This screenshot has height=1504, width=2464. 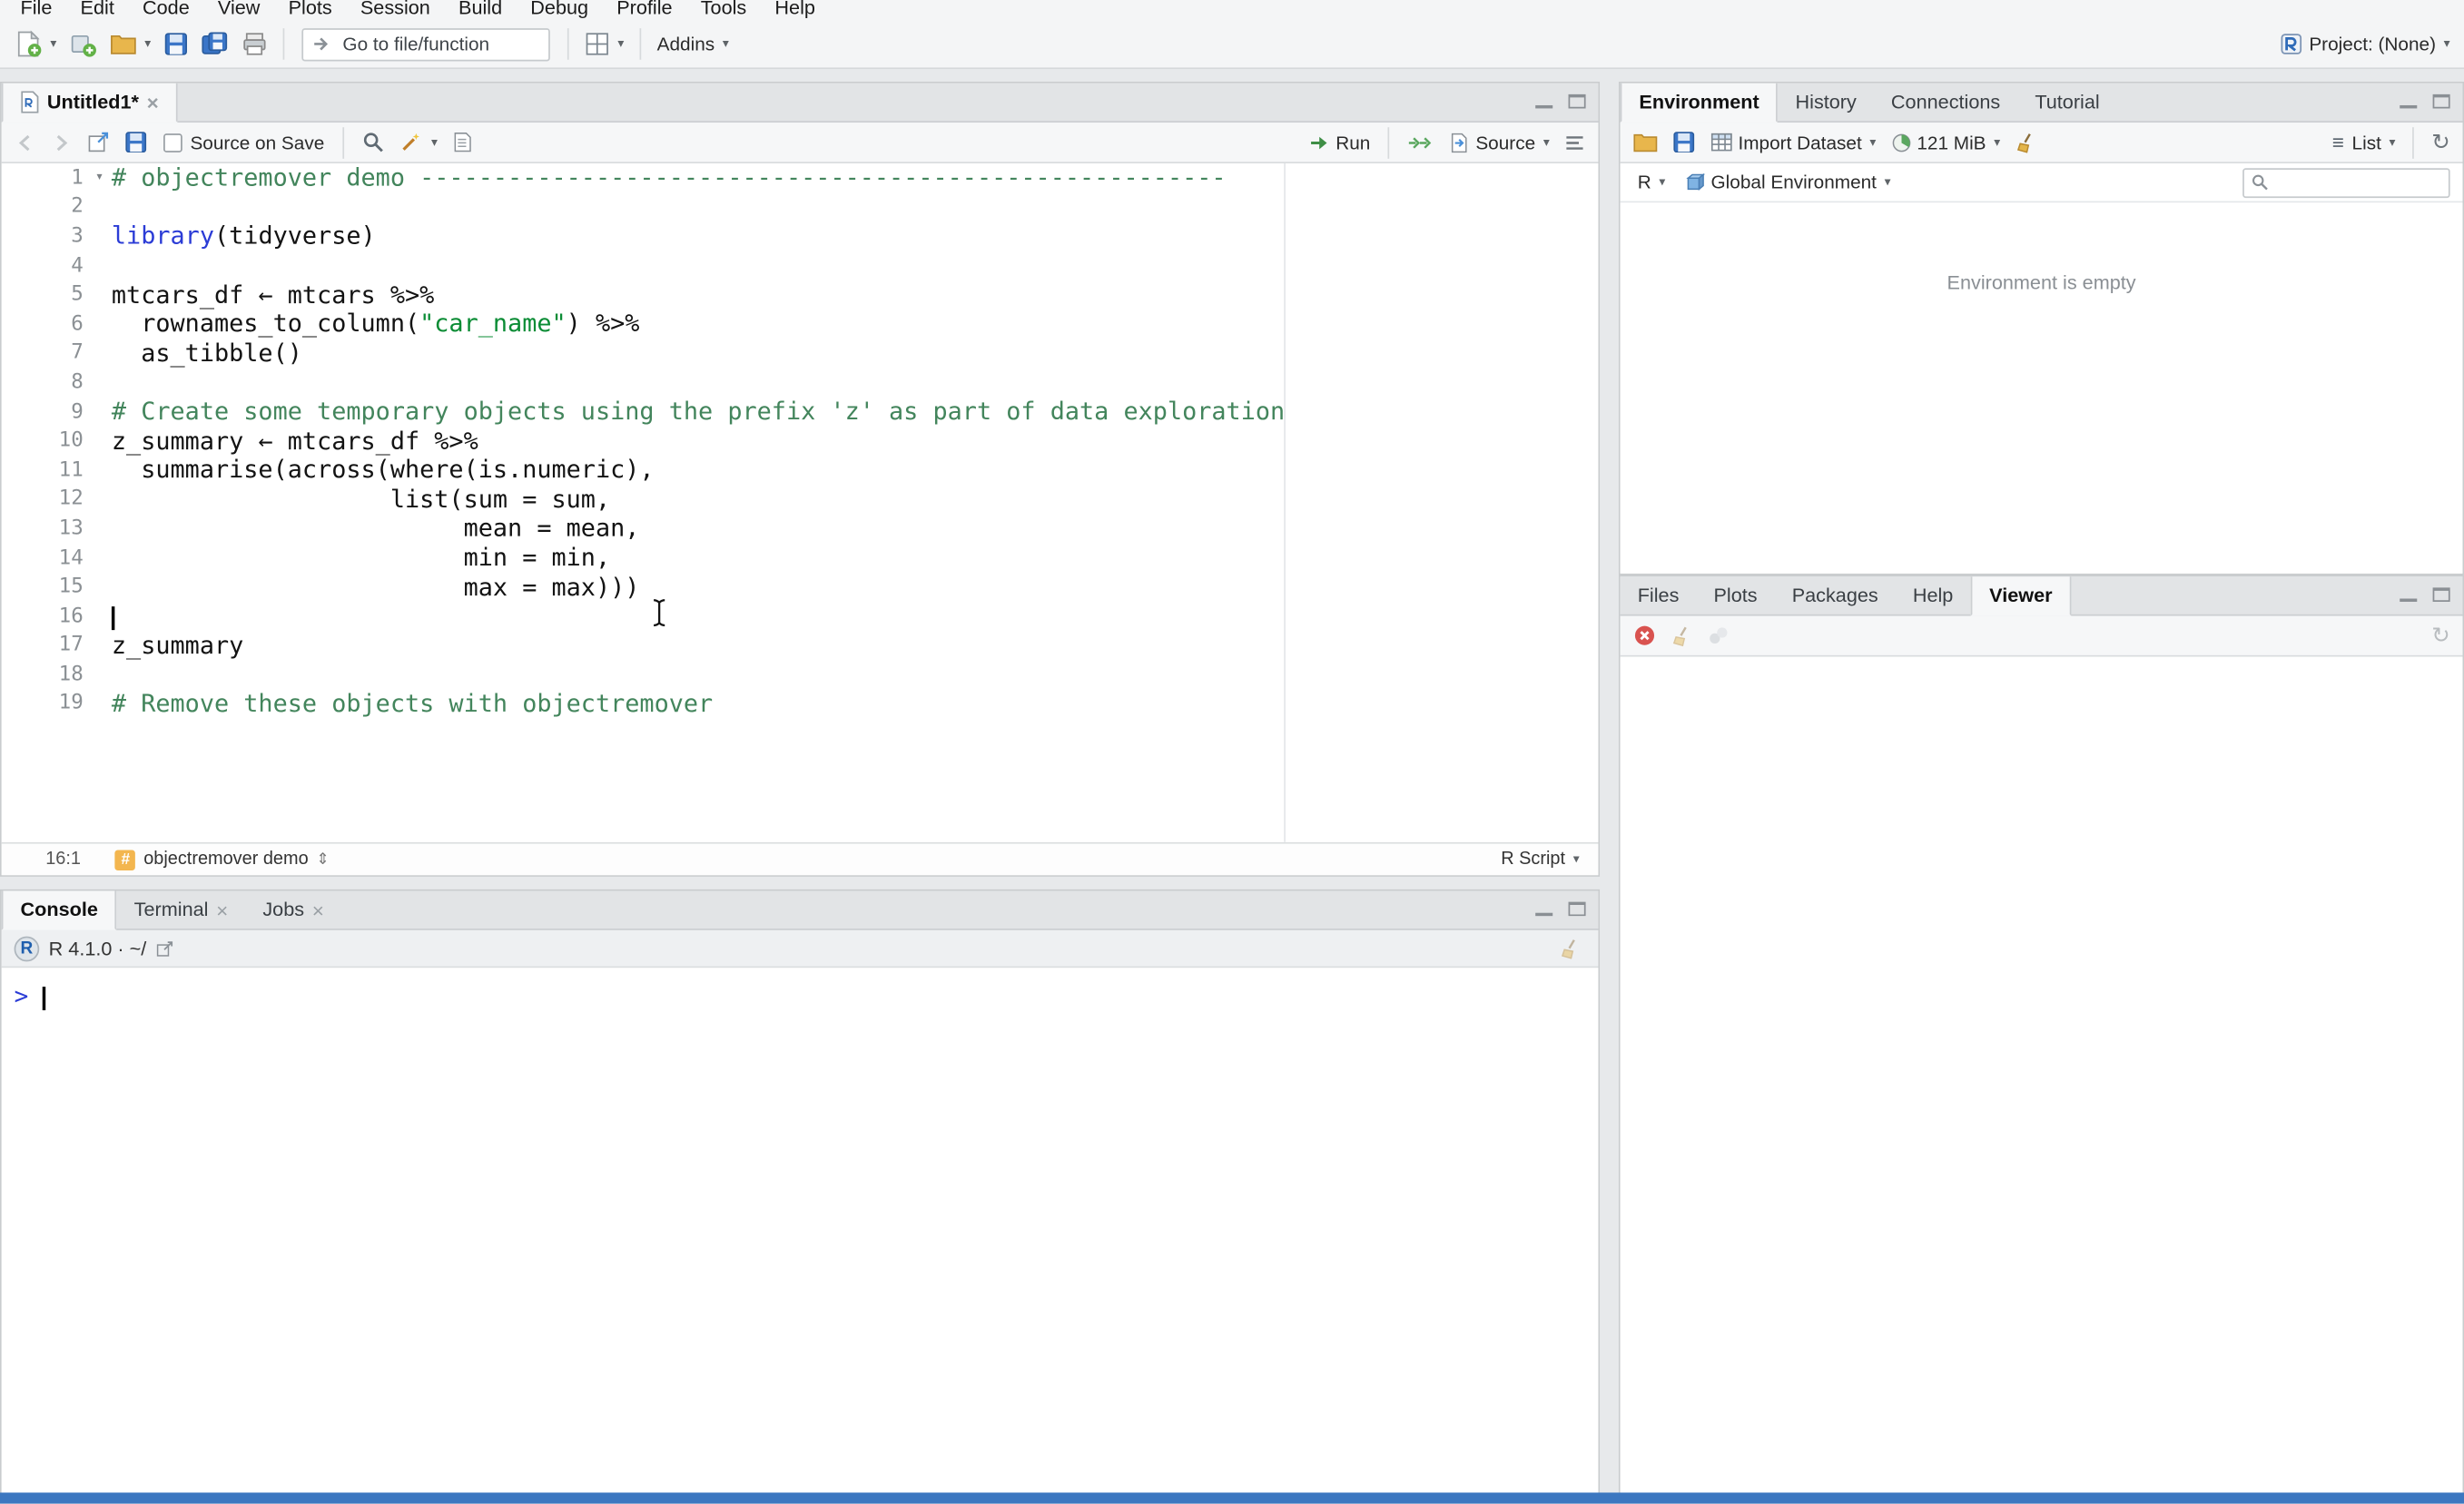 I want to click on tab-viewer: Viewer, so click(x=2021, y=596).